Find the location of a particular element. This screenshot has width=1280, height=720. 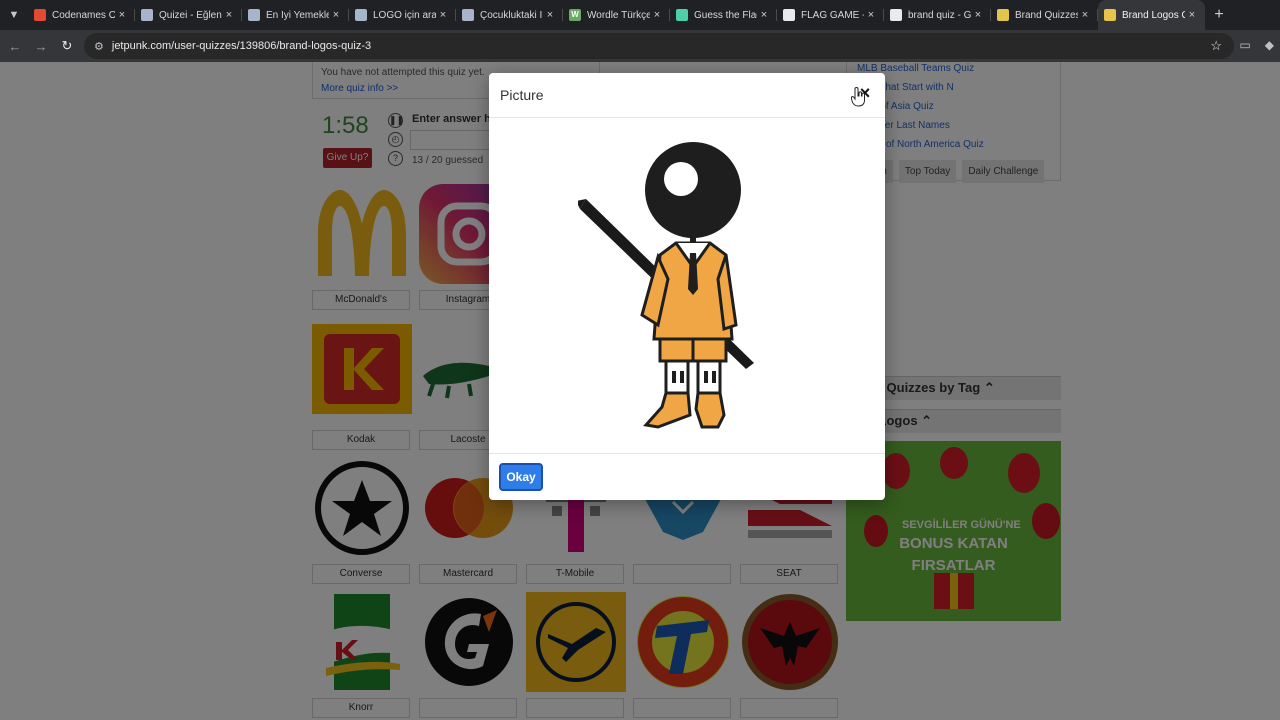

browser-tab: W Wordle Türkçe × is located at coordinates (616, 15).